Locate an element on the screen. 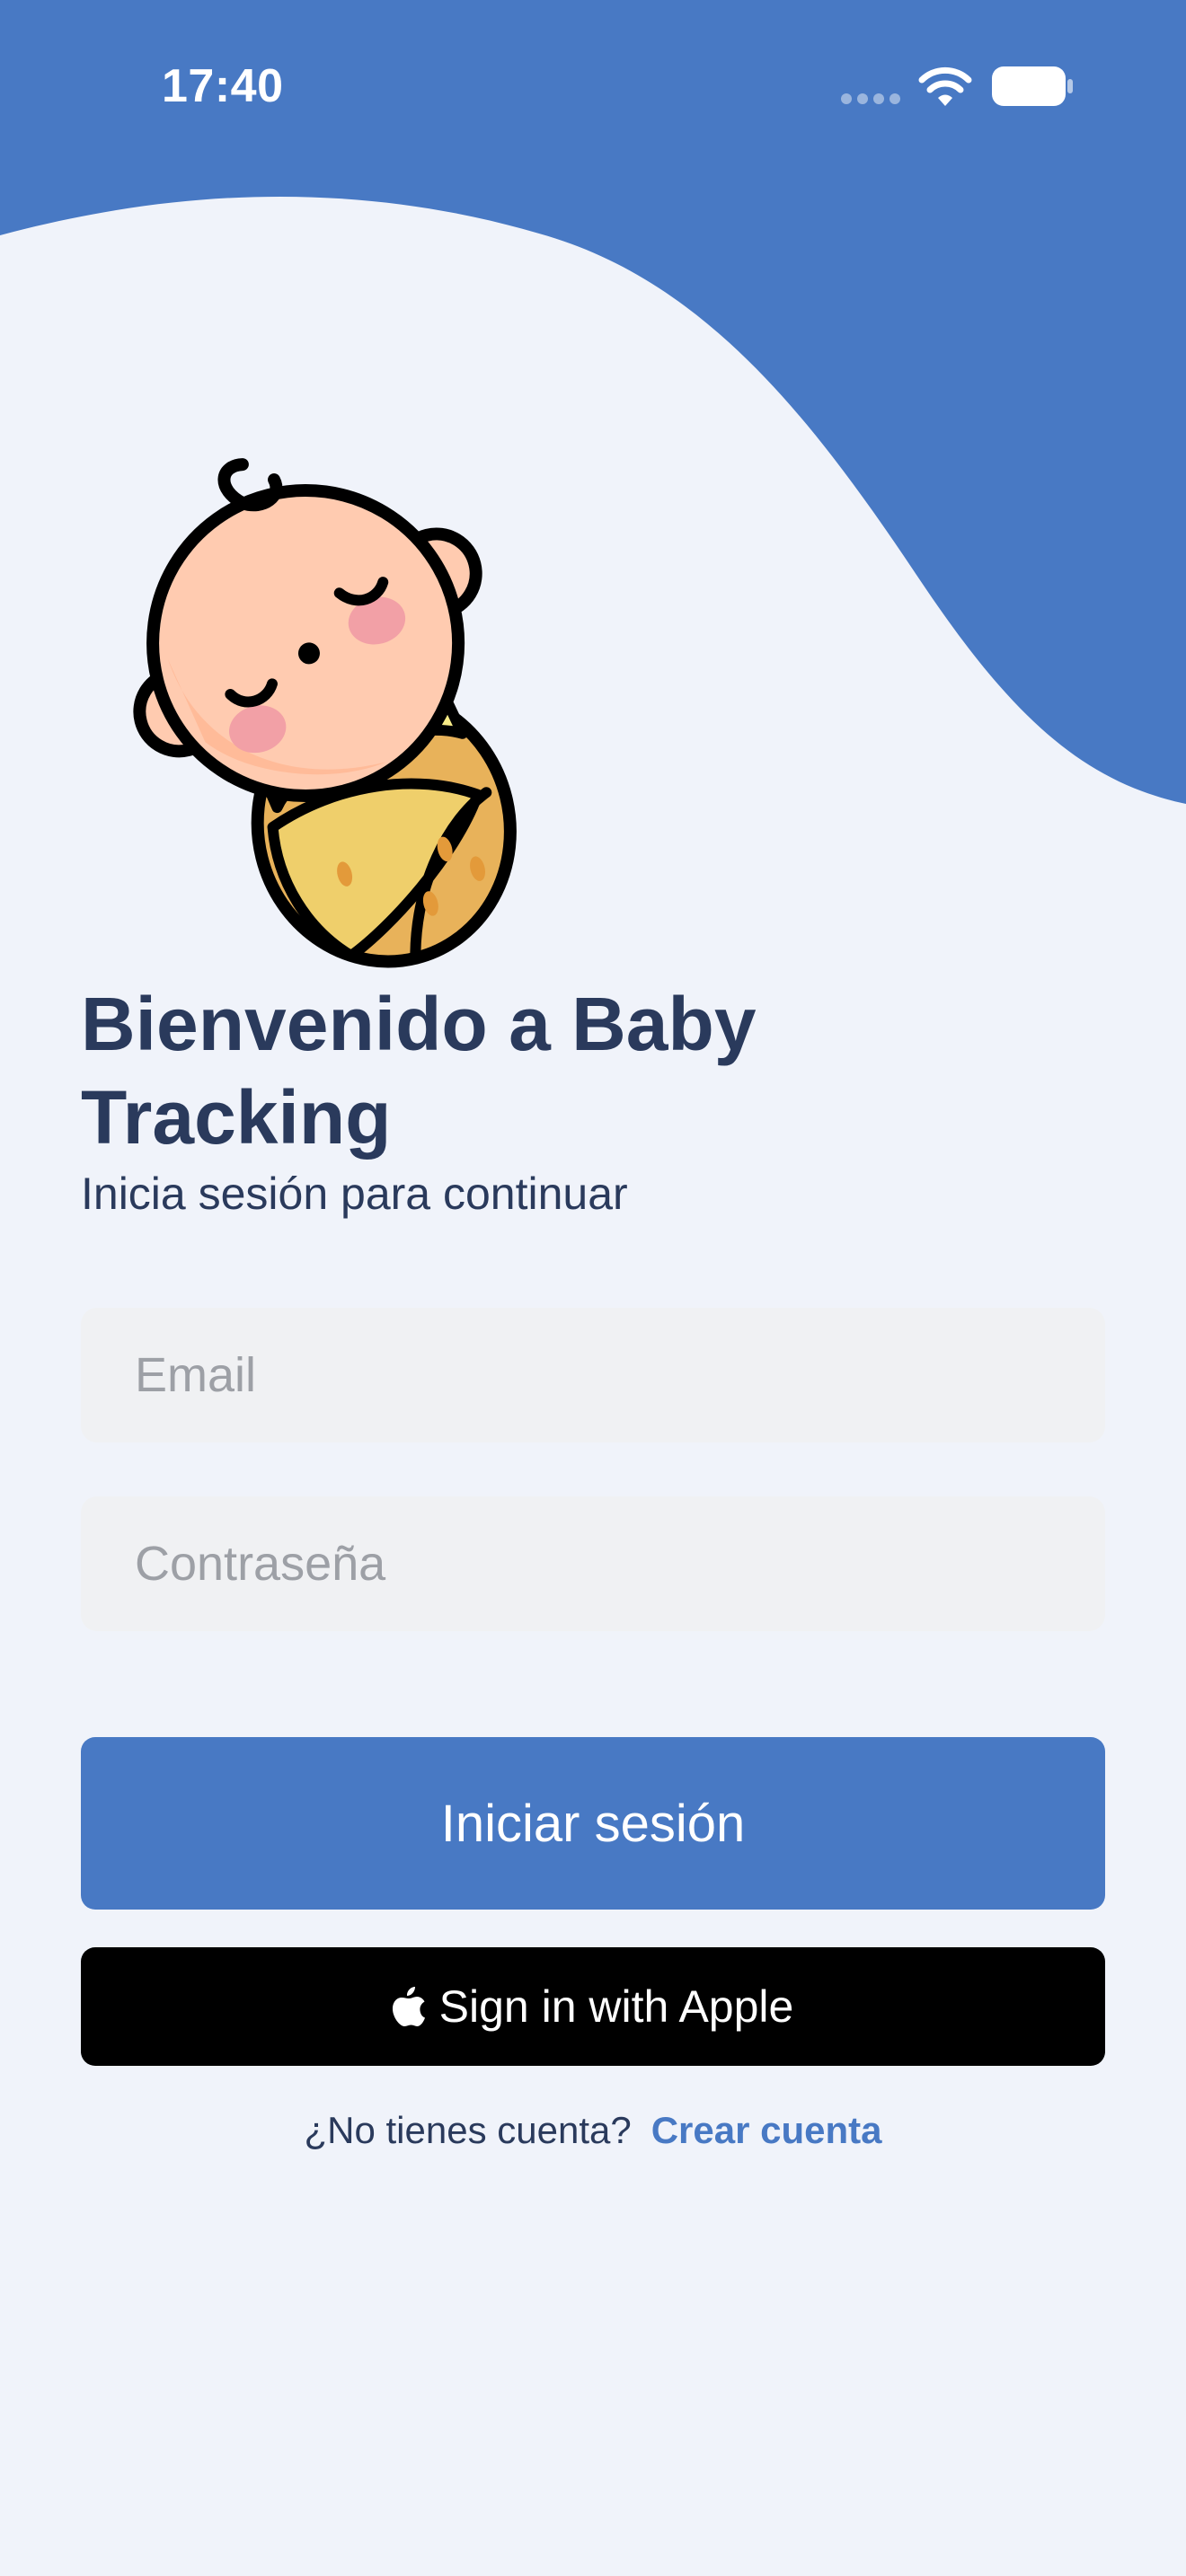 This screenshot has height=2576, width=1186. apple-logo-icon is located at coordinates (408, 2006).